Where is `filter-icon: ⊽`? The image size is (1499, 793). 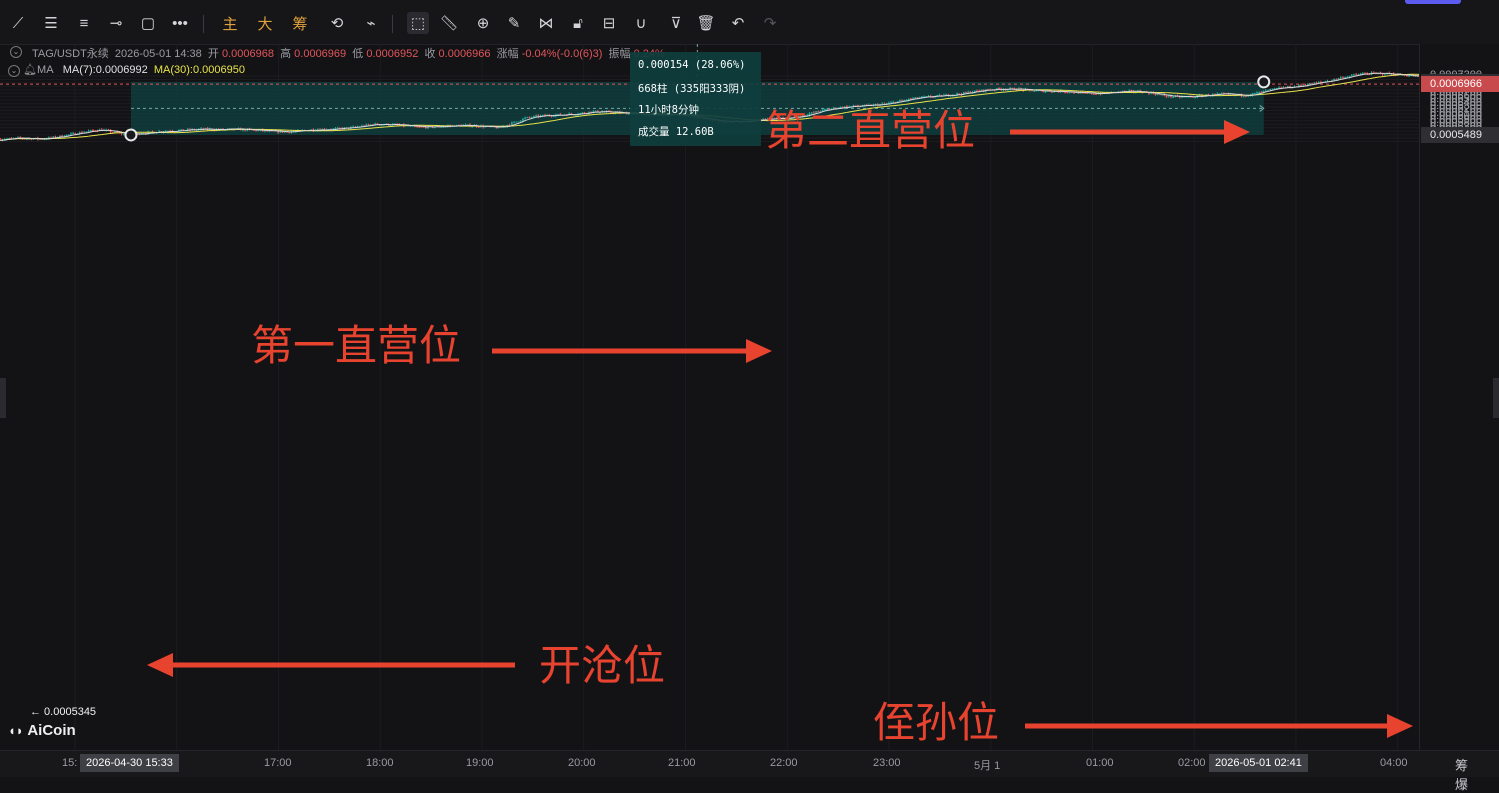 filter-icon: ⊽ is located at coordinates (676, 23).